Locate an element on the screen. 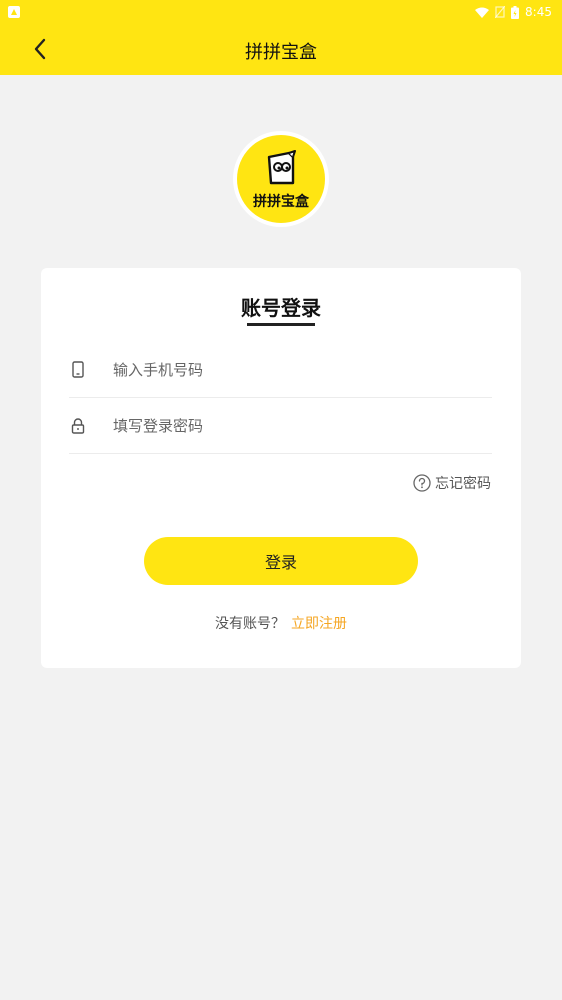 Image resolution: width=562 pixels, height=1000 pixels. forgot-password-link: 忘记密码 is located at coordinates (452, 483).